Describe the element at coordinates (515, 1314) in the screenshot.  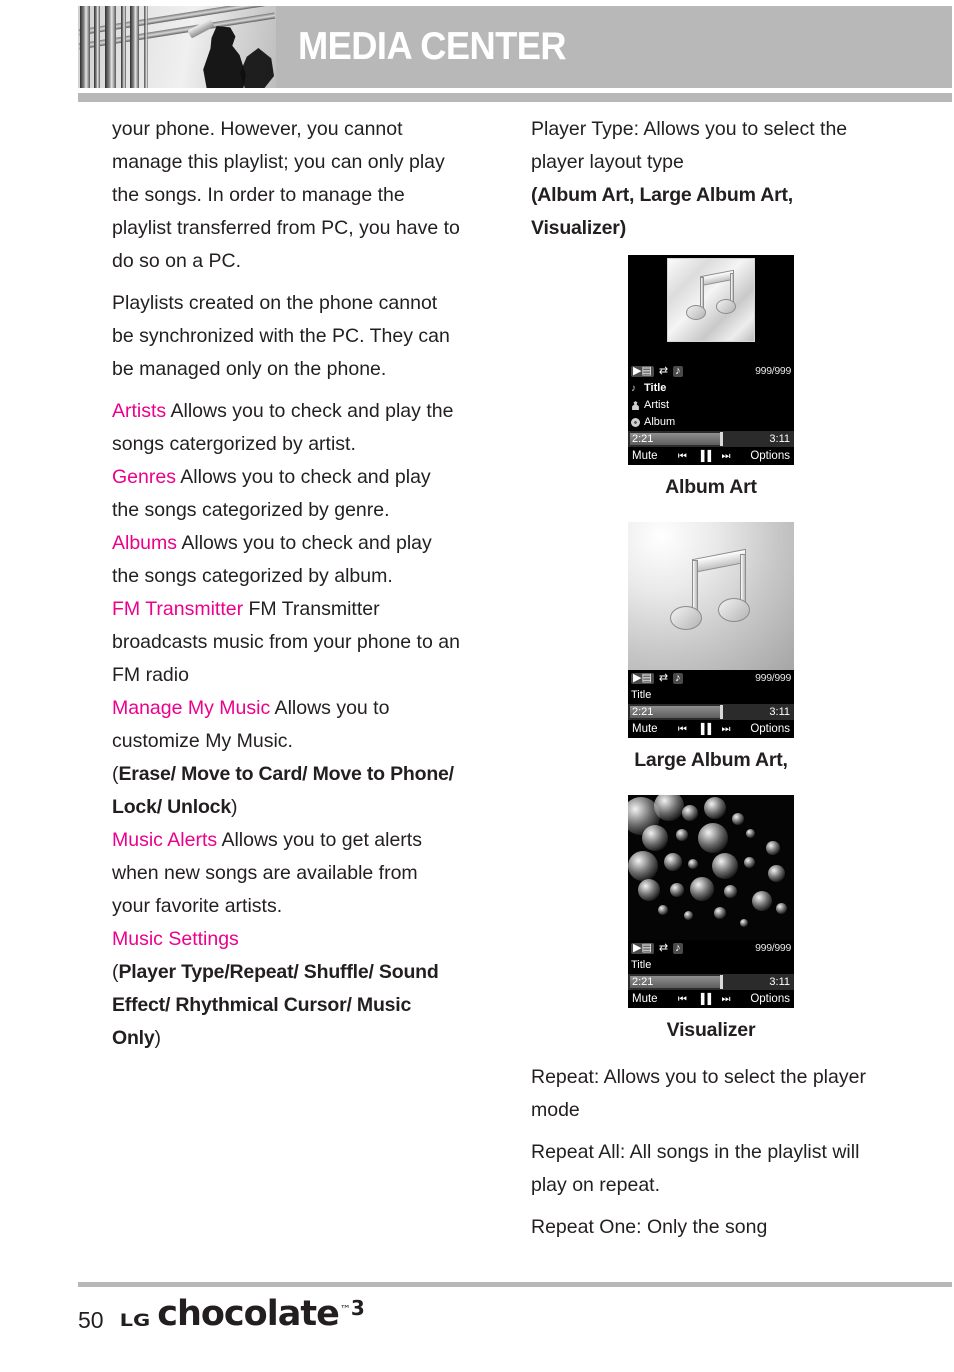
I see `page-footer: 50 LG chocolate ™ 3` at that location.